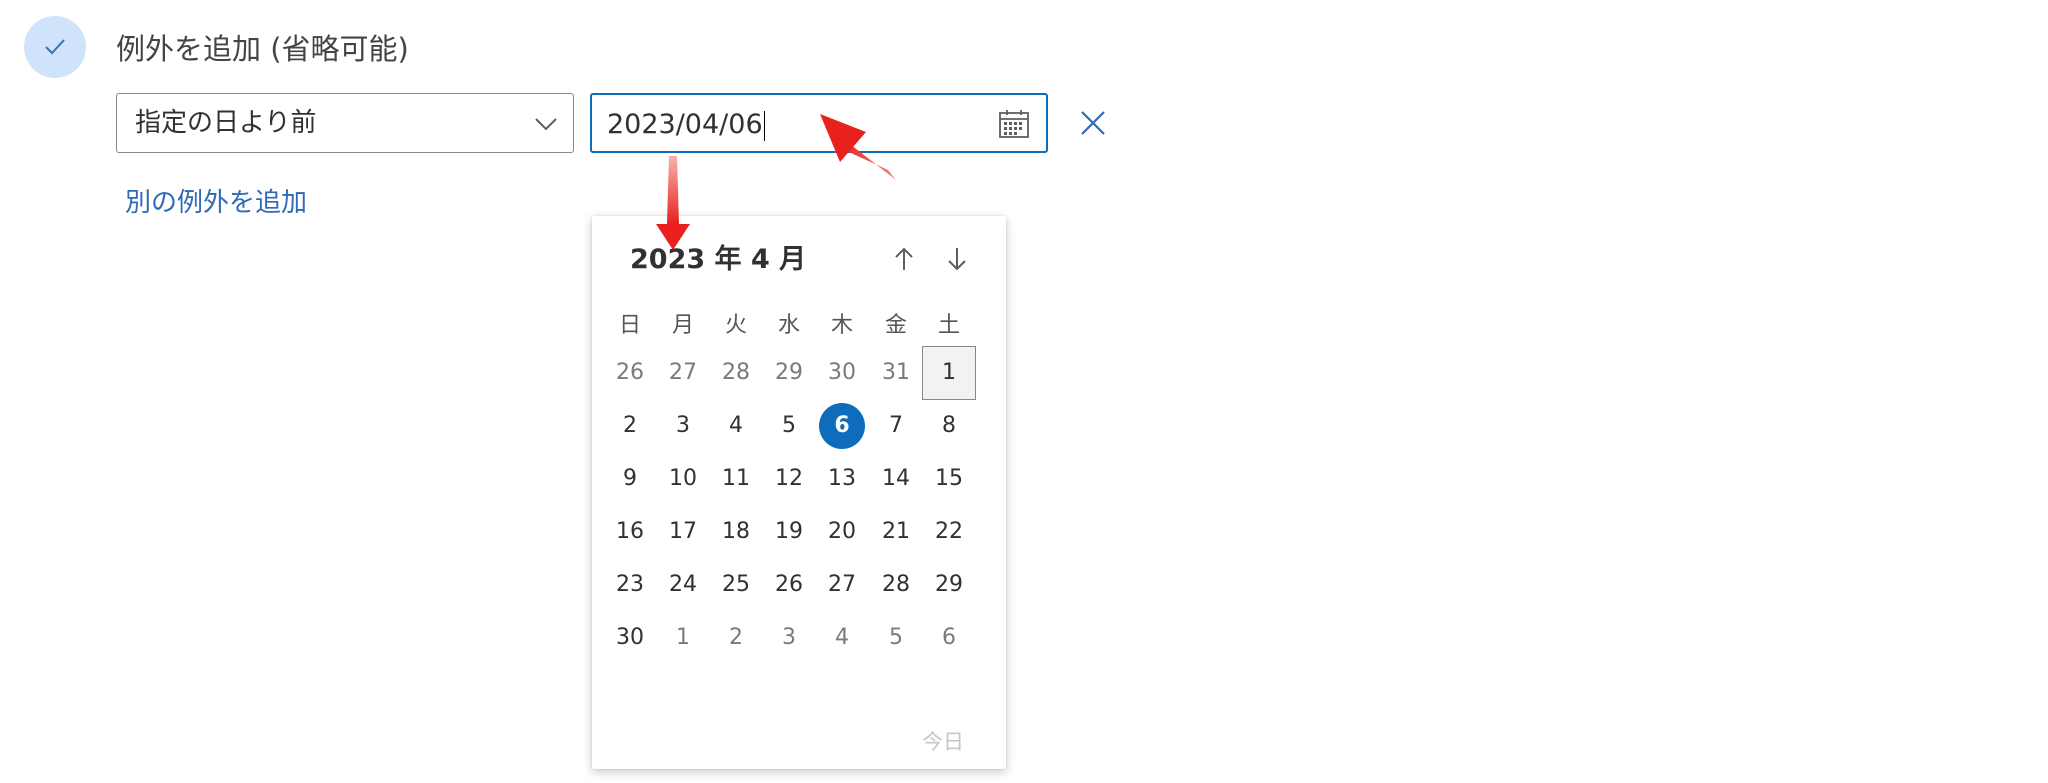 The width and height of the screenshot is (2048, 783). Describe the element at coordinates (841, 325) in the screenshot. I see `weekday-label: 木` at that location.